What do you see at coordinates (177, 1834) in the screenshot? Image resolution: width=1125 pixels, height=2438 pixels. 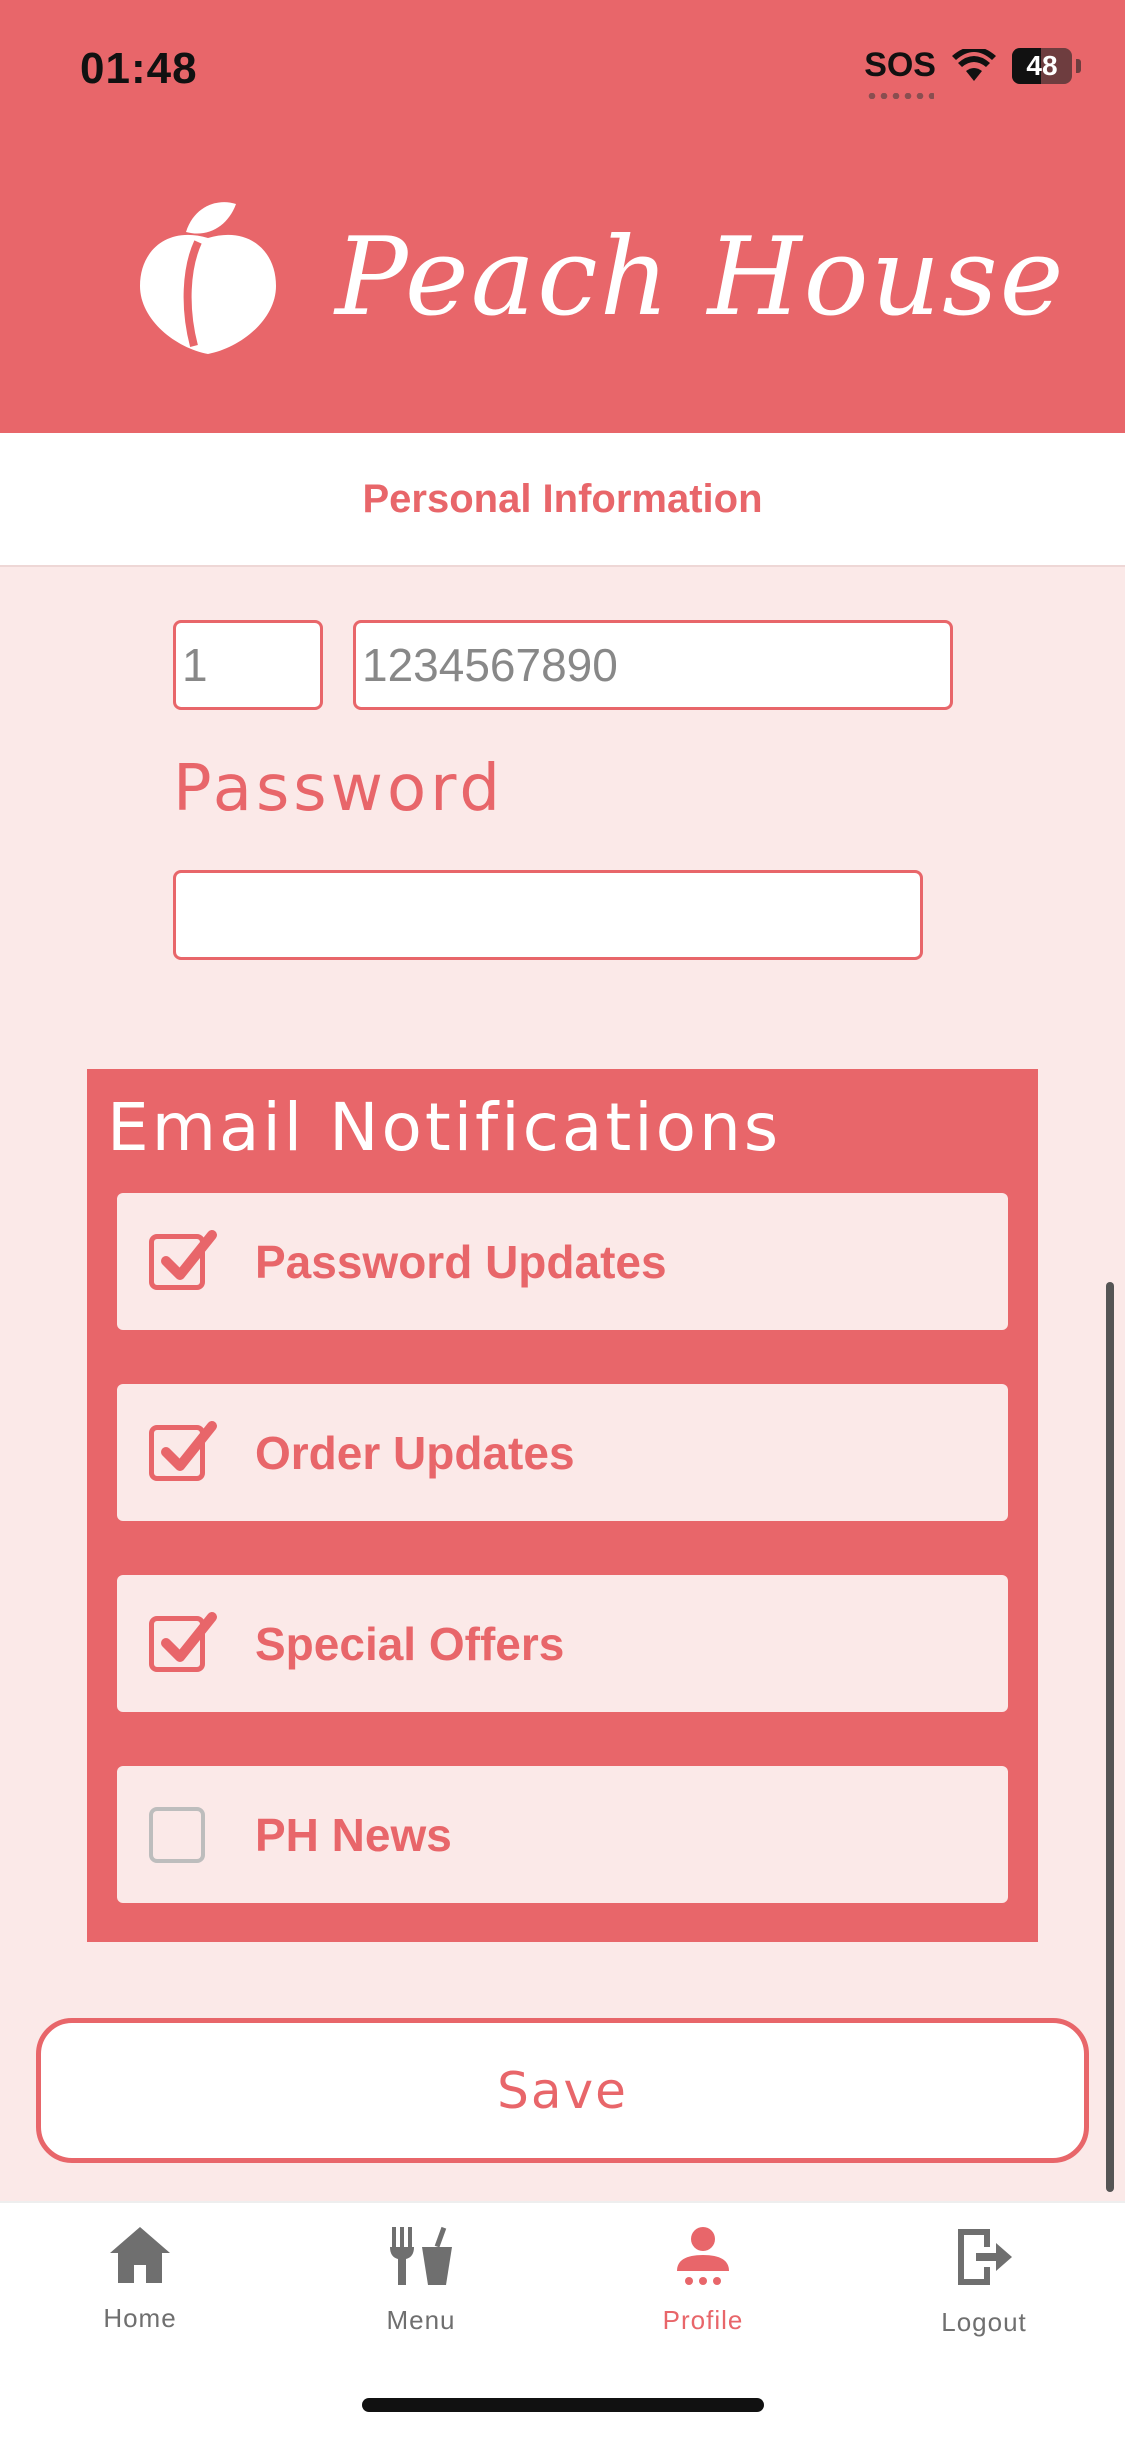 I see `checkbox-unchecked-icon` at bounding box center [177, 1834].